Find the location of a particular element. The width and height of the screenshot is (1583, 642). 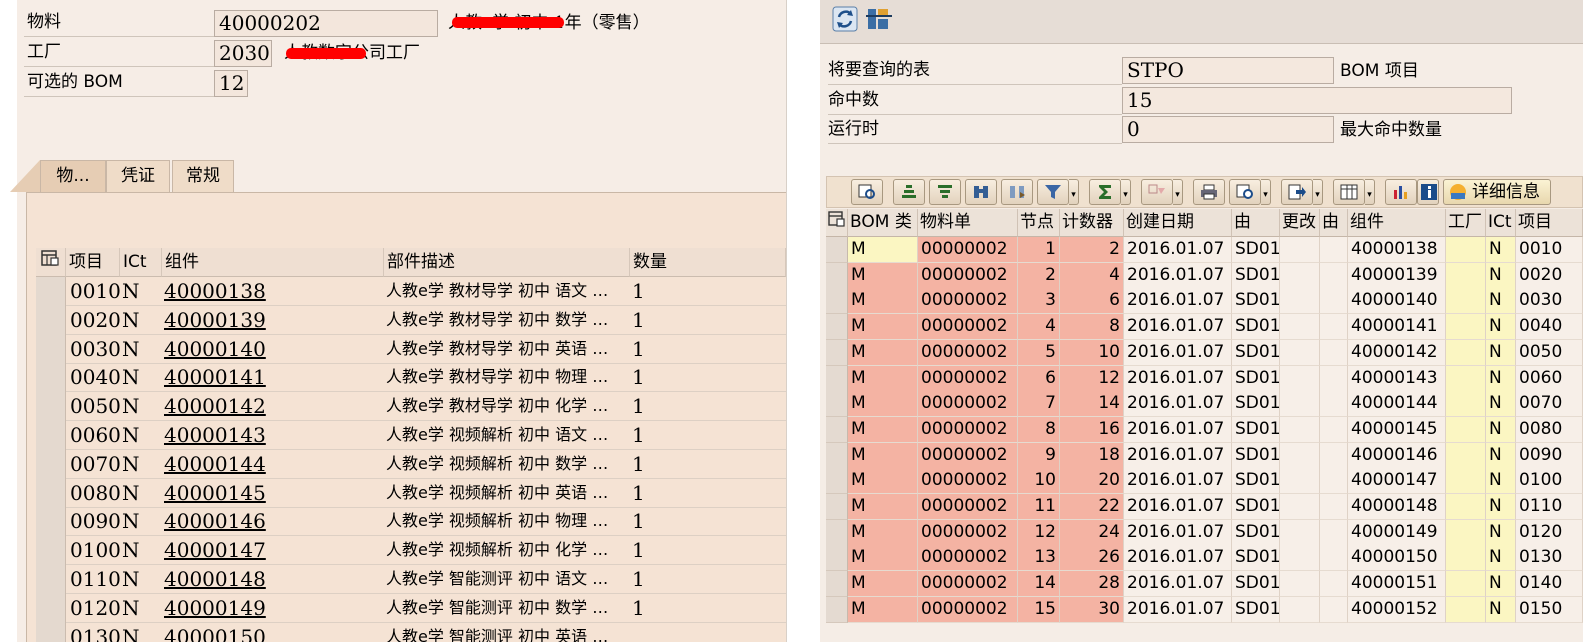

find-icon is located at coordinates (981, 192).